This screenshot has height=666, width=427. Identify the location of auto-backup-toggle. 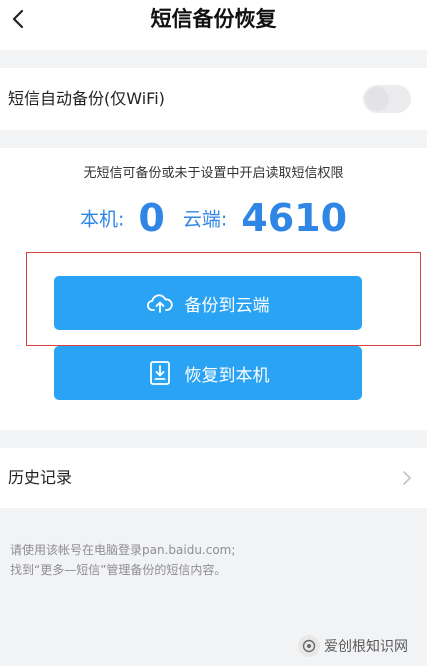
(387, 99).